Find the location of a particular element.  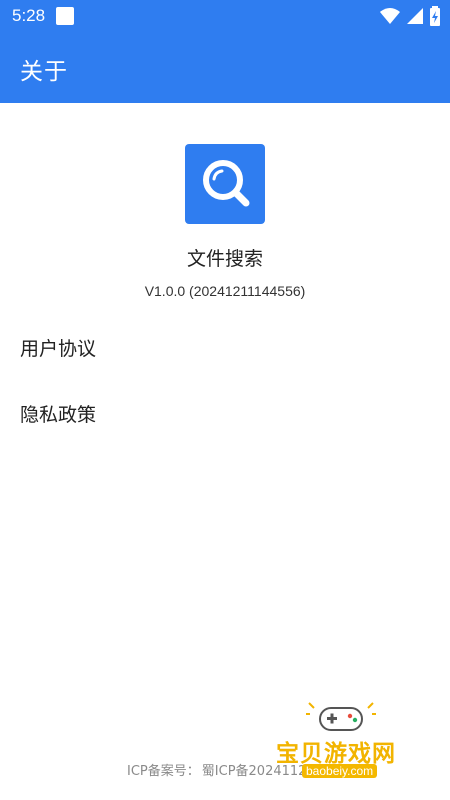

magnifier-icon is located at coordinates (226, 183).